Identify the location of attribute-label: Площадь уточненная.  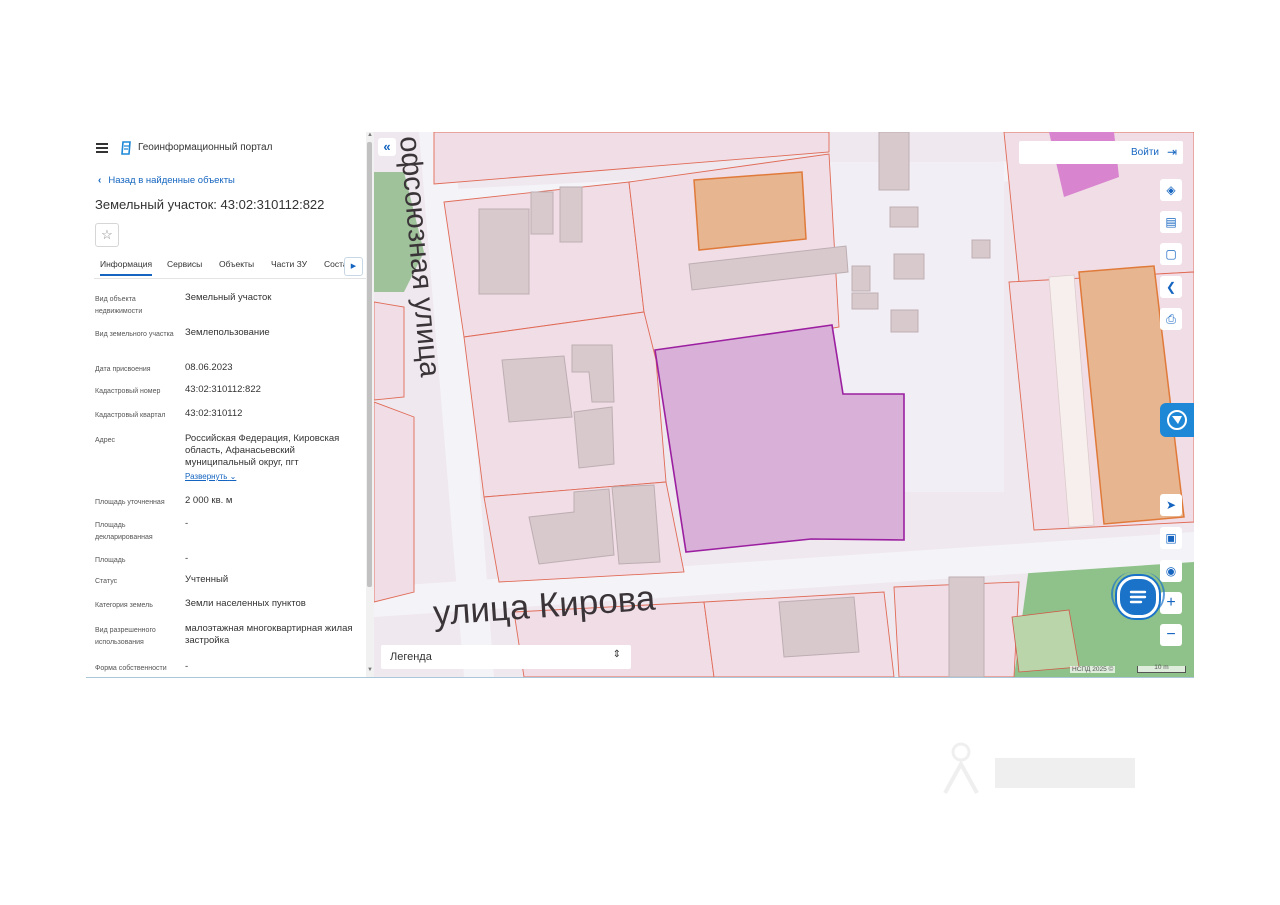
(130, 502).